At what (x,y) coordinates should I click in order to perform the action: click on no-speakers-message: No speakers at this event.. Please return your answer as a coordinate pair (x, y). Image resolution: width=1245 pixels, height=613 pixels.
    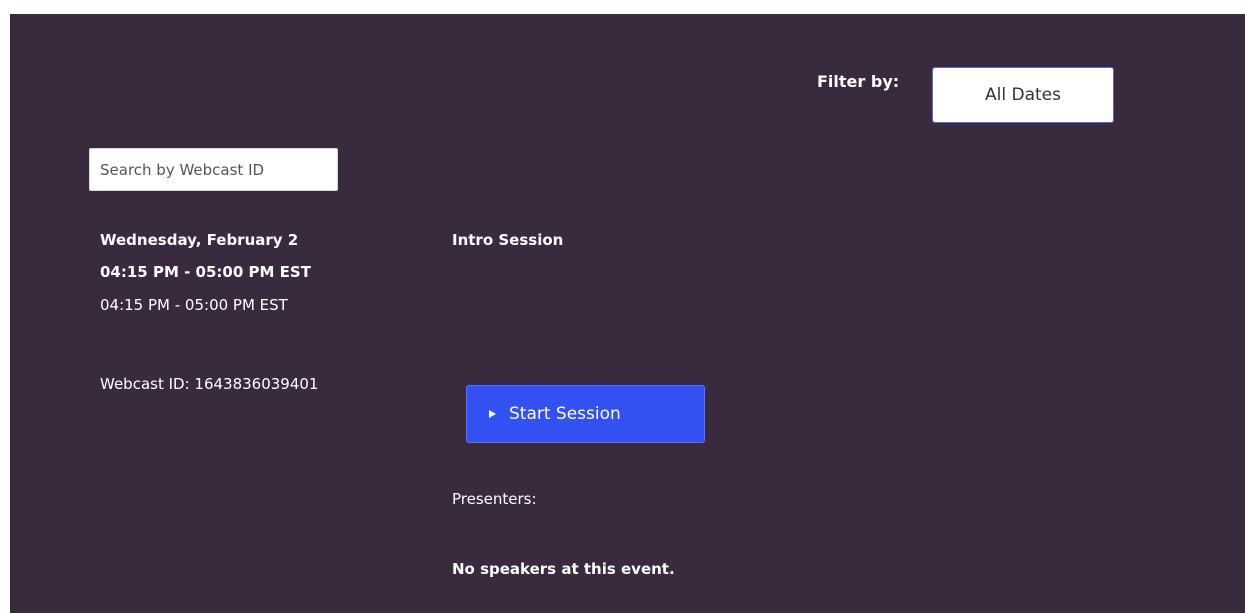
    Looking at the image, I should click on (563, 569).